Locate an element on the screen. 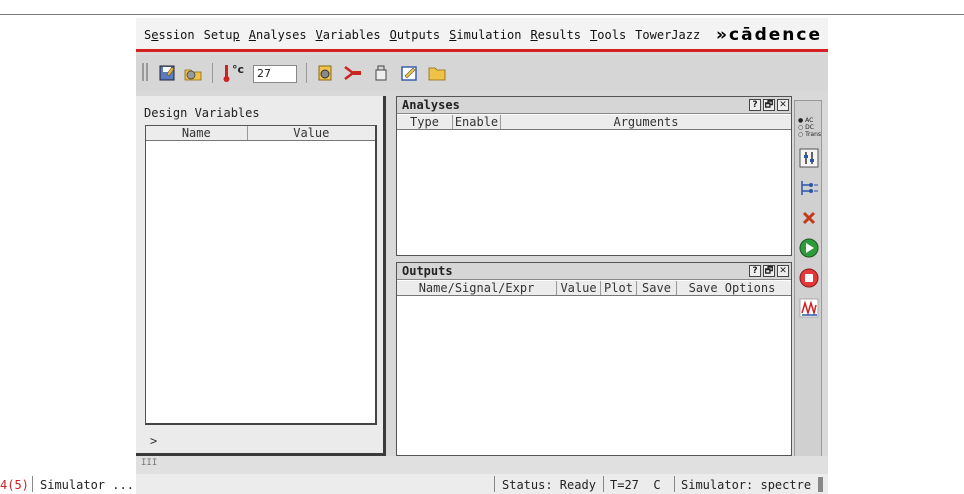  menu-setup: Setup is located at coordinates (222, 35).